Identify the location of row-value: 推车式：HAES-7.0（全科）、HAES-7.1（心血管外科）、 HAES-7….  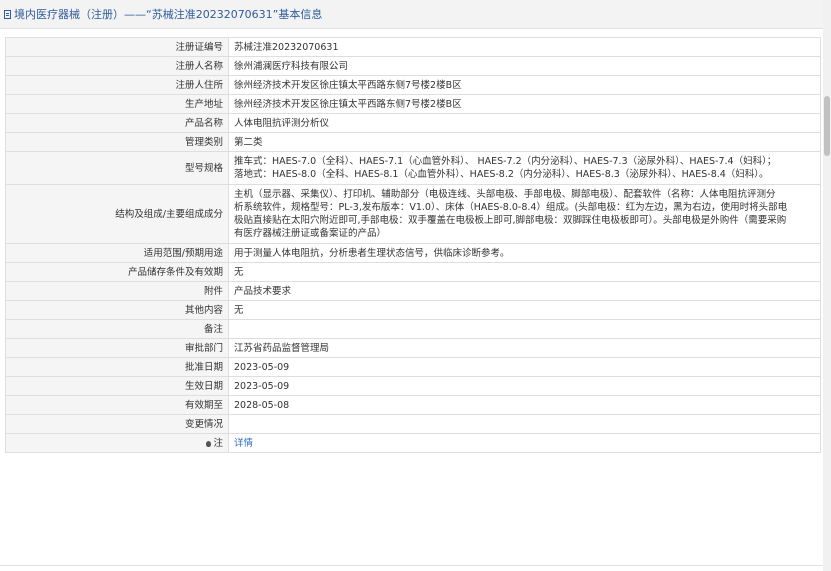
(524, 168).